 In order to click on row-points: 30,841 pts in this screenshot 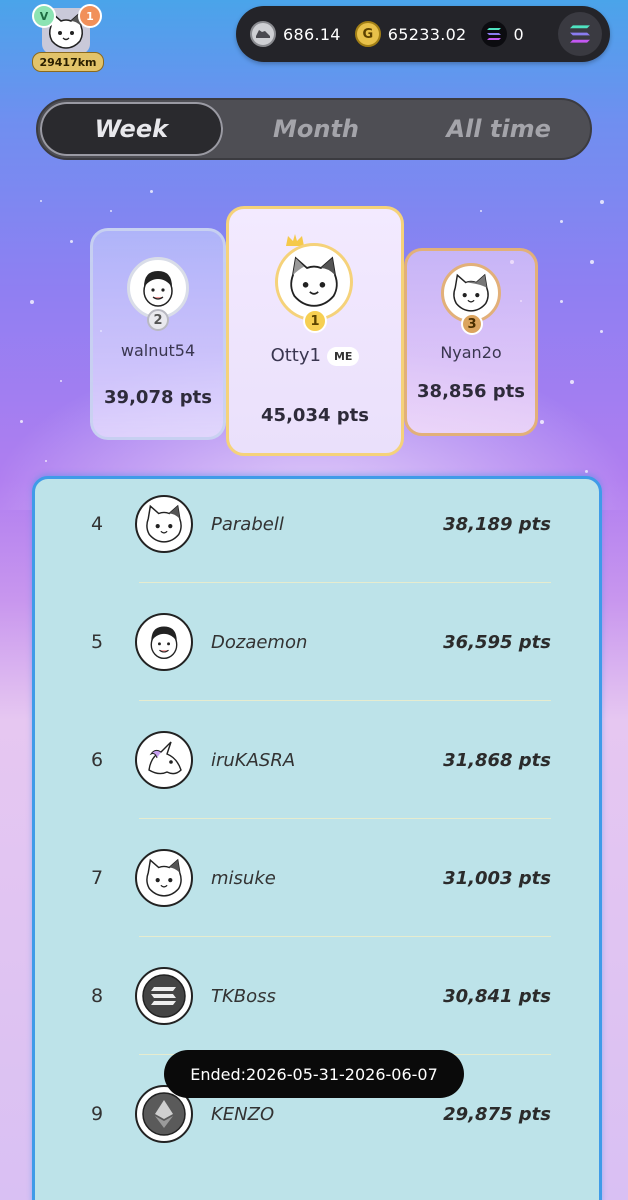, I will do `click(497, 996)`.